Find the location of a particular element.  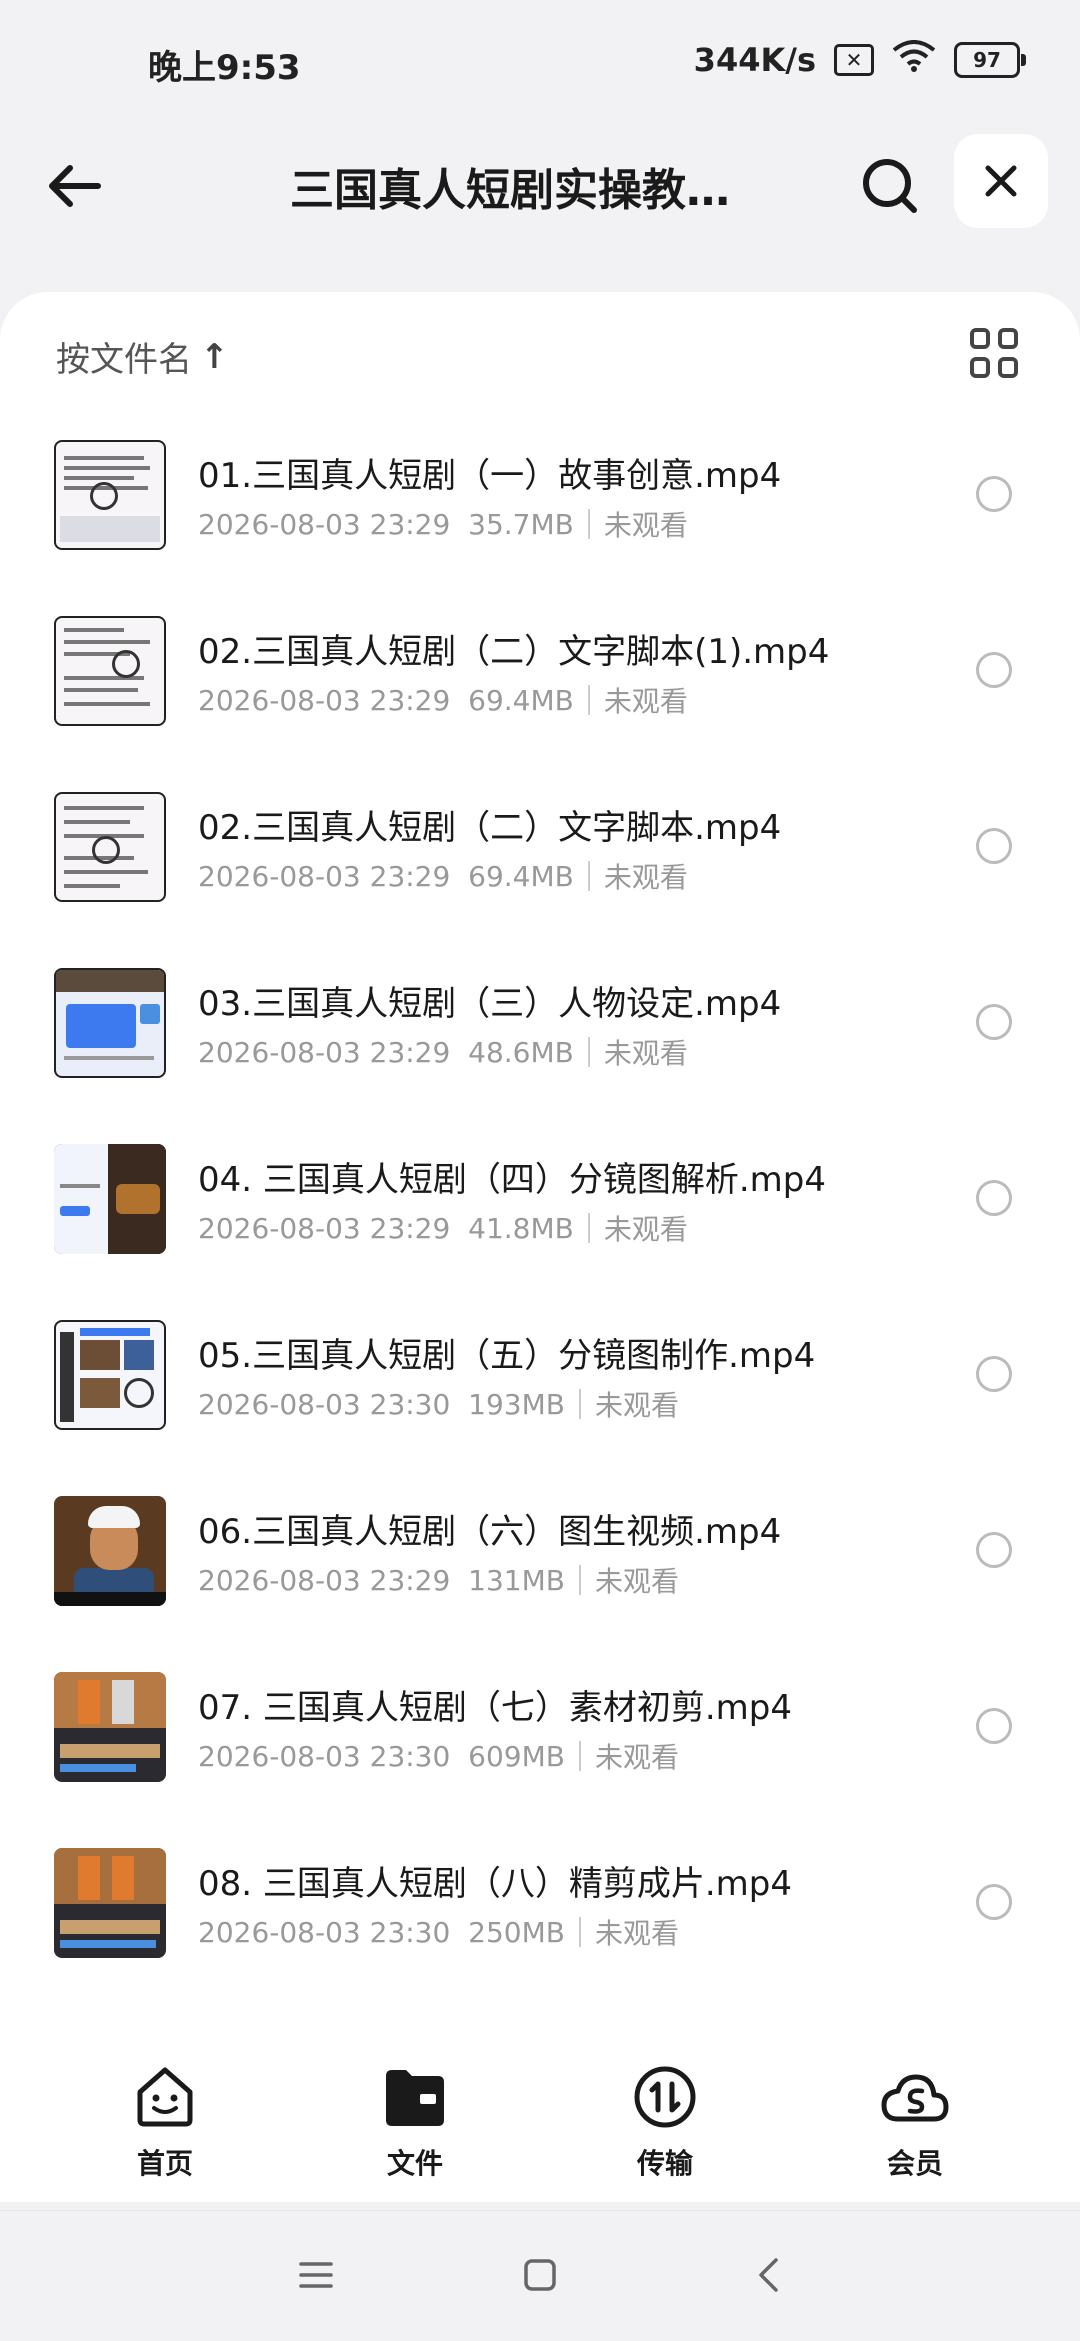

file-size: 193MB is located at coordinates (516, 1404).